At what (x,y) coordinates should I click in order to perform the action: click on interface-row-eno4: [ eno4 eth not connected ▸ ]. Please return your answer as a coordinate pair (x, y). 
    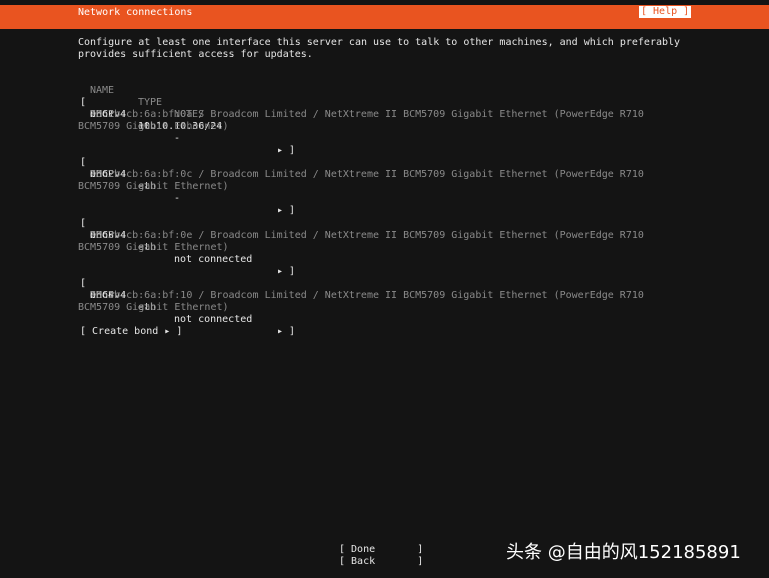
    Looking at the image, I should click on (188, 301).